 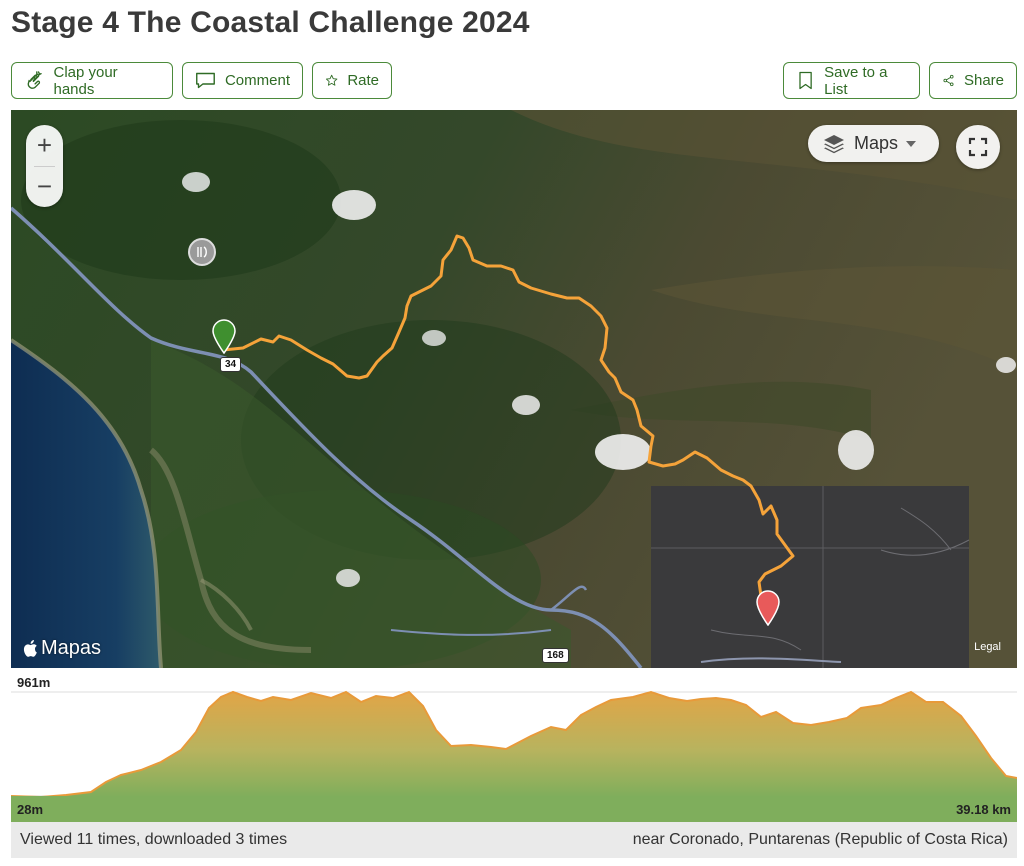 I want to click on clap-hands-label: Clap your hands, so click(x=85, y=80).